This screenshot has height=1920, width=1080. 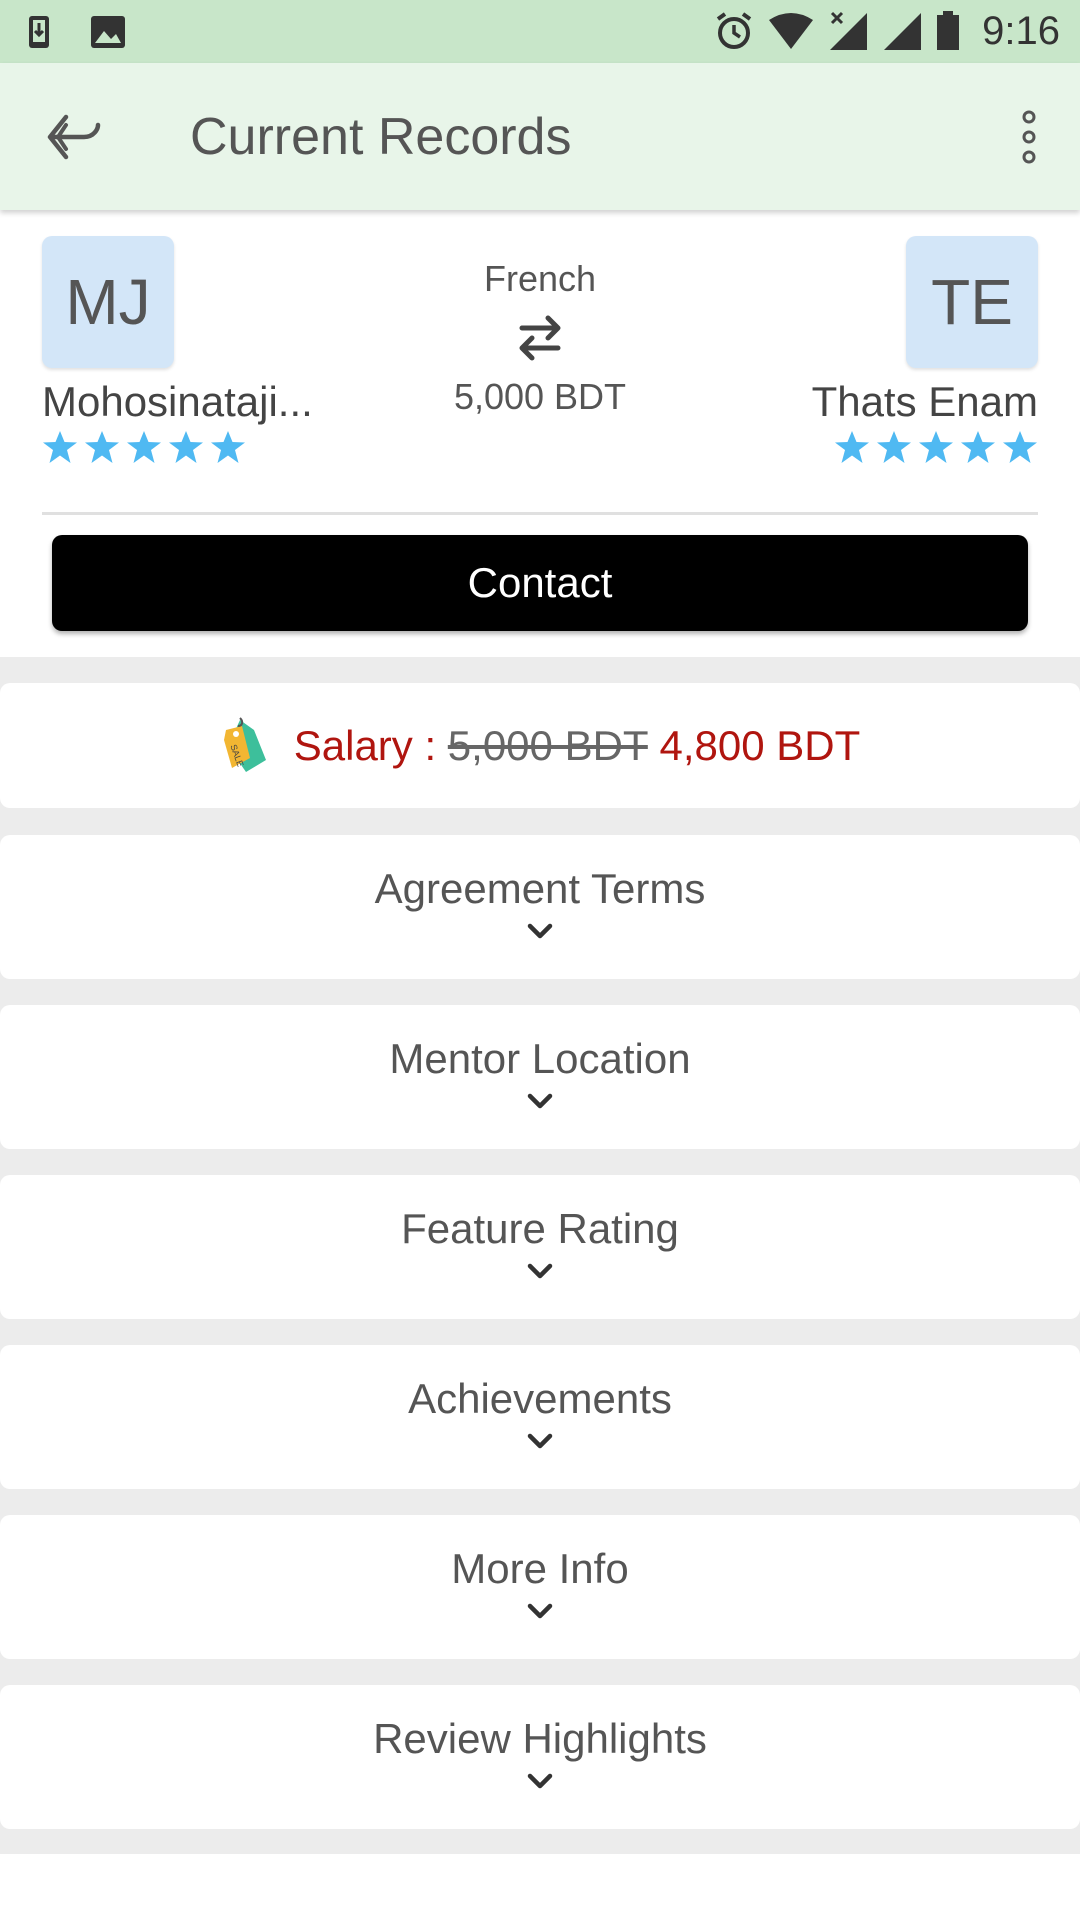 I want to click on section-title: Feature Rating, so click(x=540, y=1228).